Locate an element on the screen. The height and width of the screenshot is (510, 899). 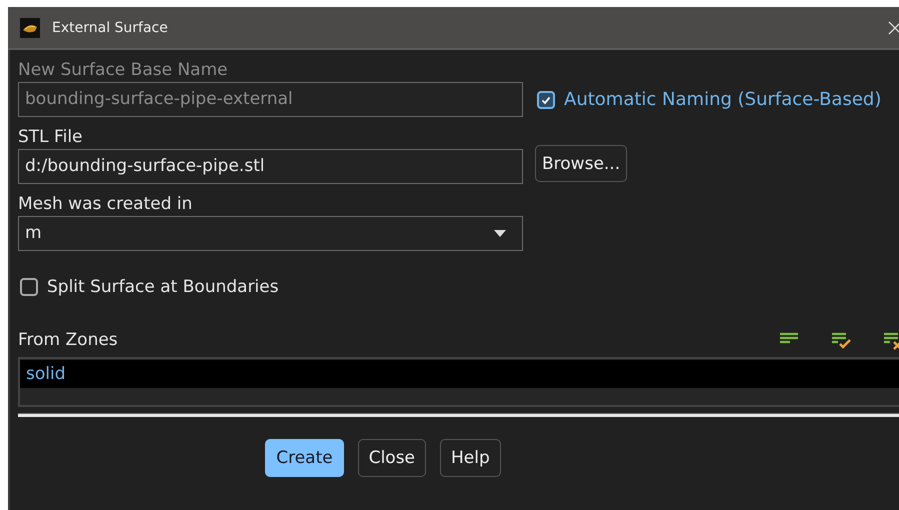
check-list-icon is located at coordinates (841, 340).